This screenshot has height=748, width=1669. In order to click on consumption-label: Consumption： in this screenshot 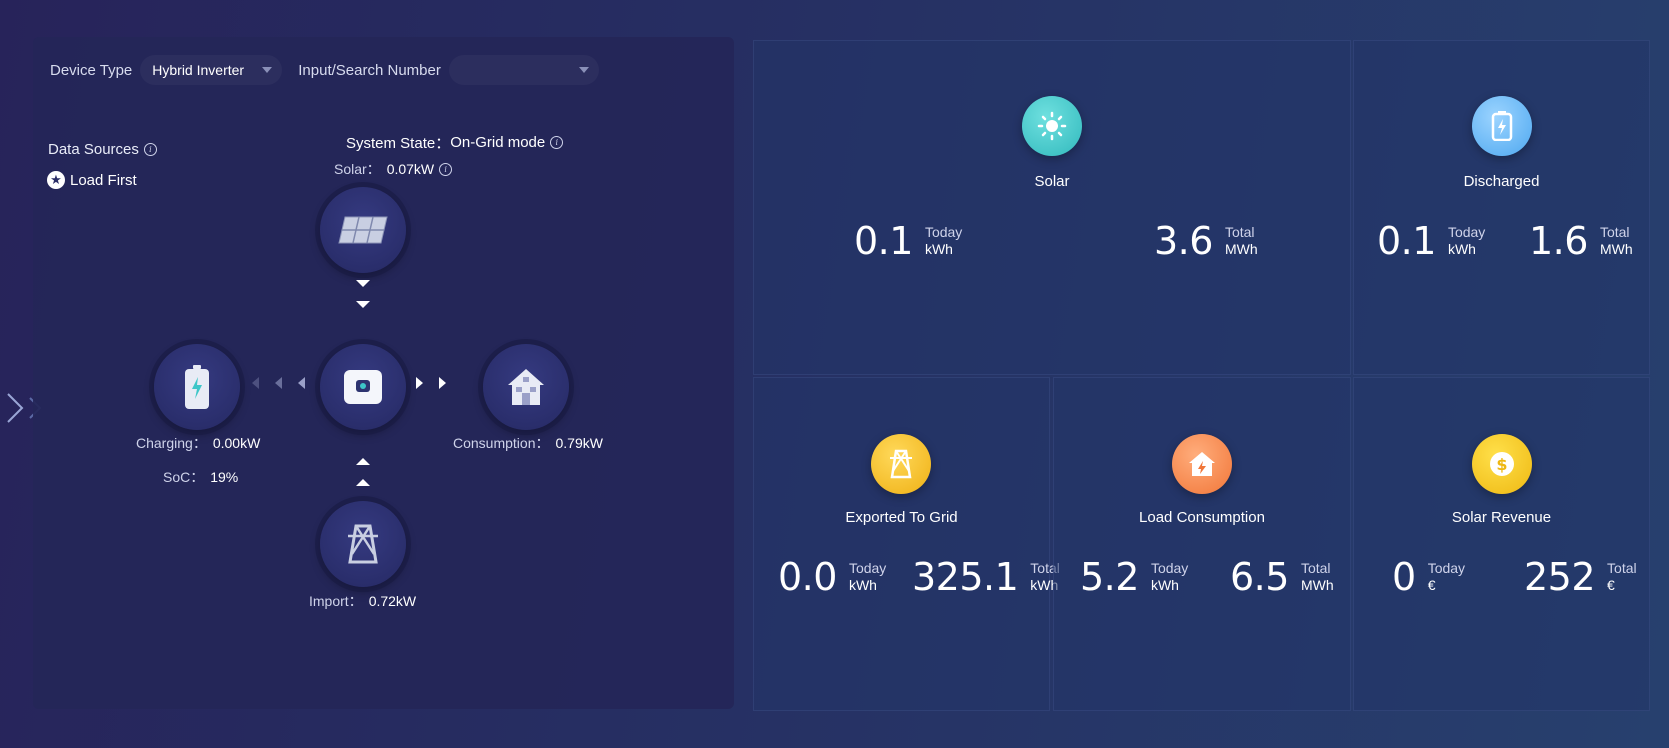, I will do `click(501, 443)`.